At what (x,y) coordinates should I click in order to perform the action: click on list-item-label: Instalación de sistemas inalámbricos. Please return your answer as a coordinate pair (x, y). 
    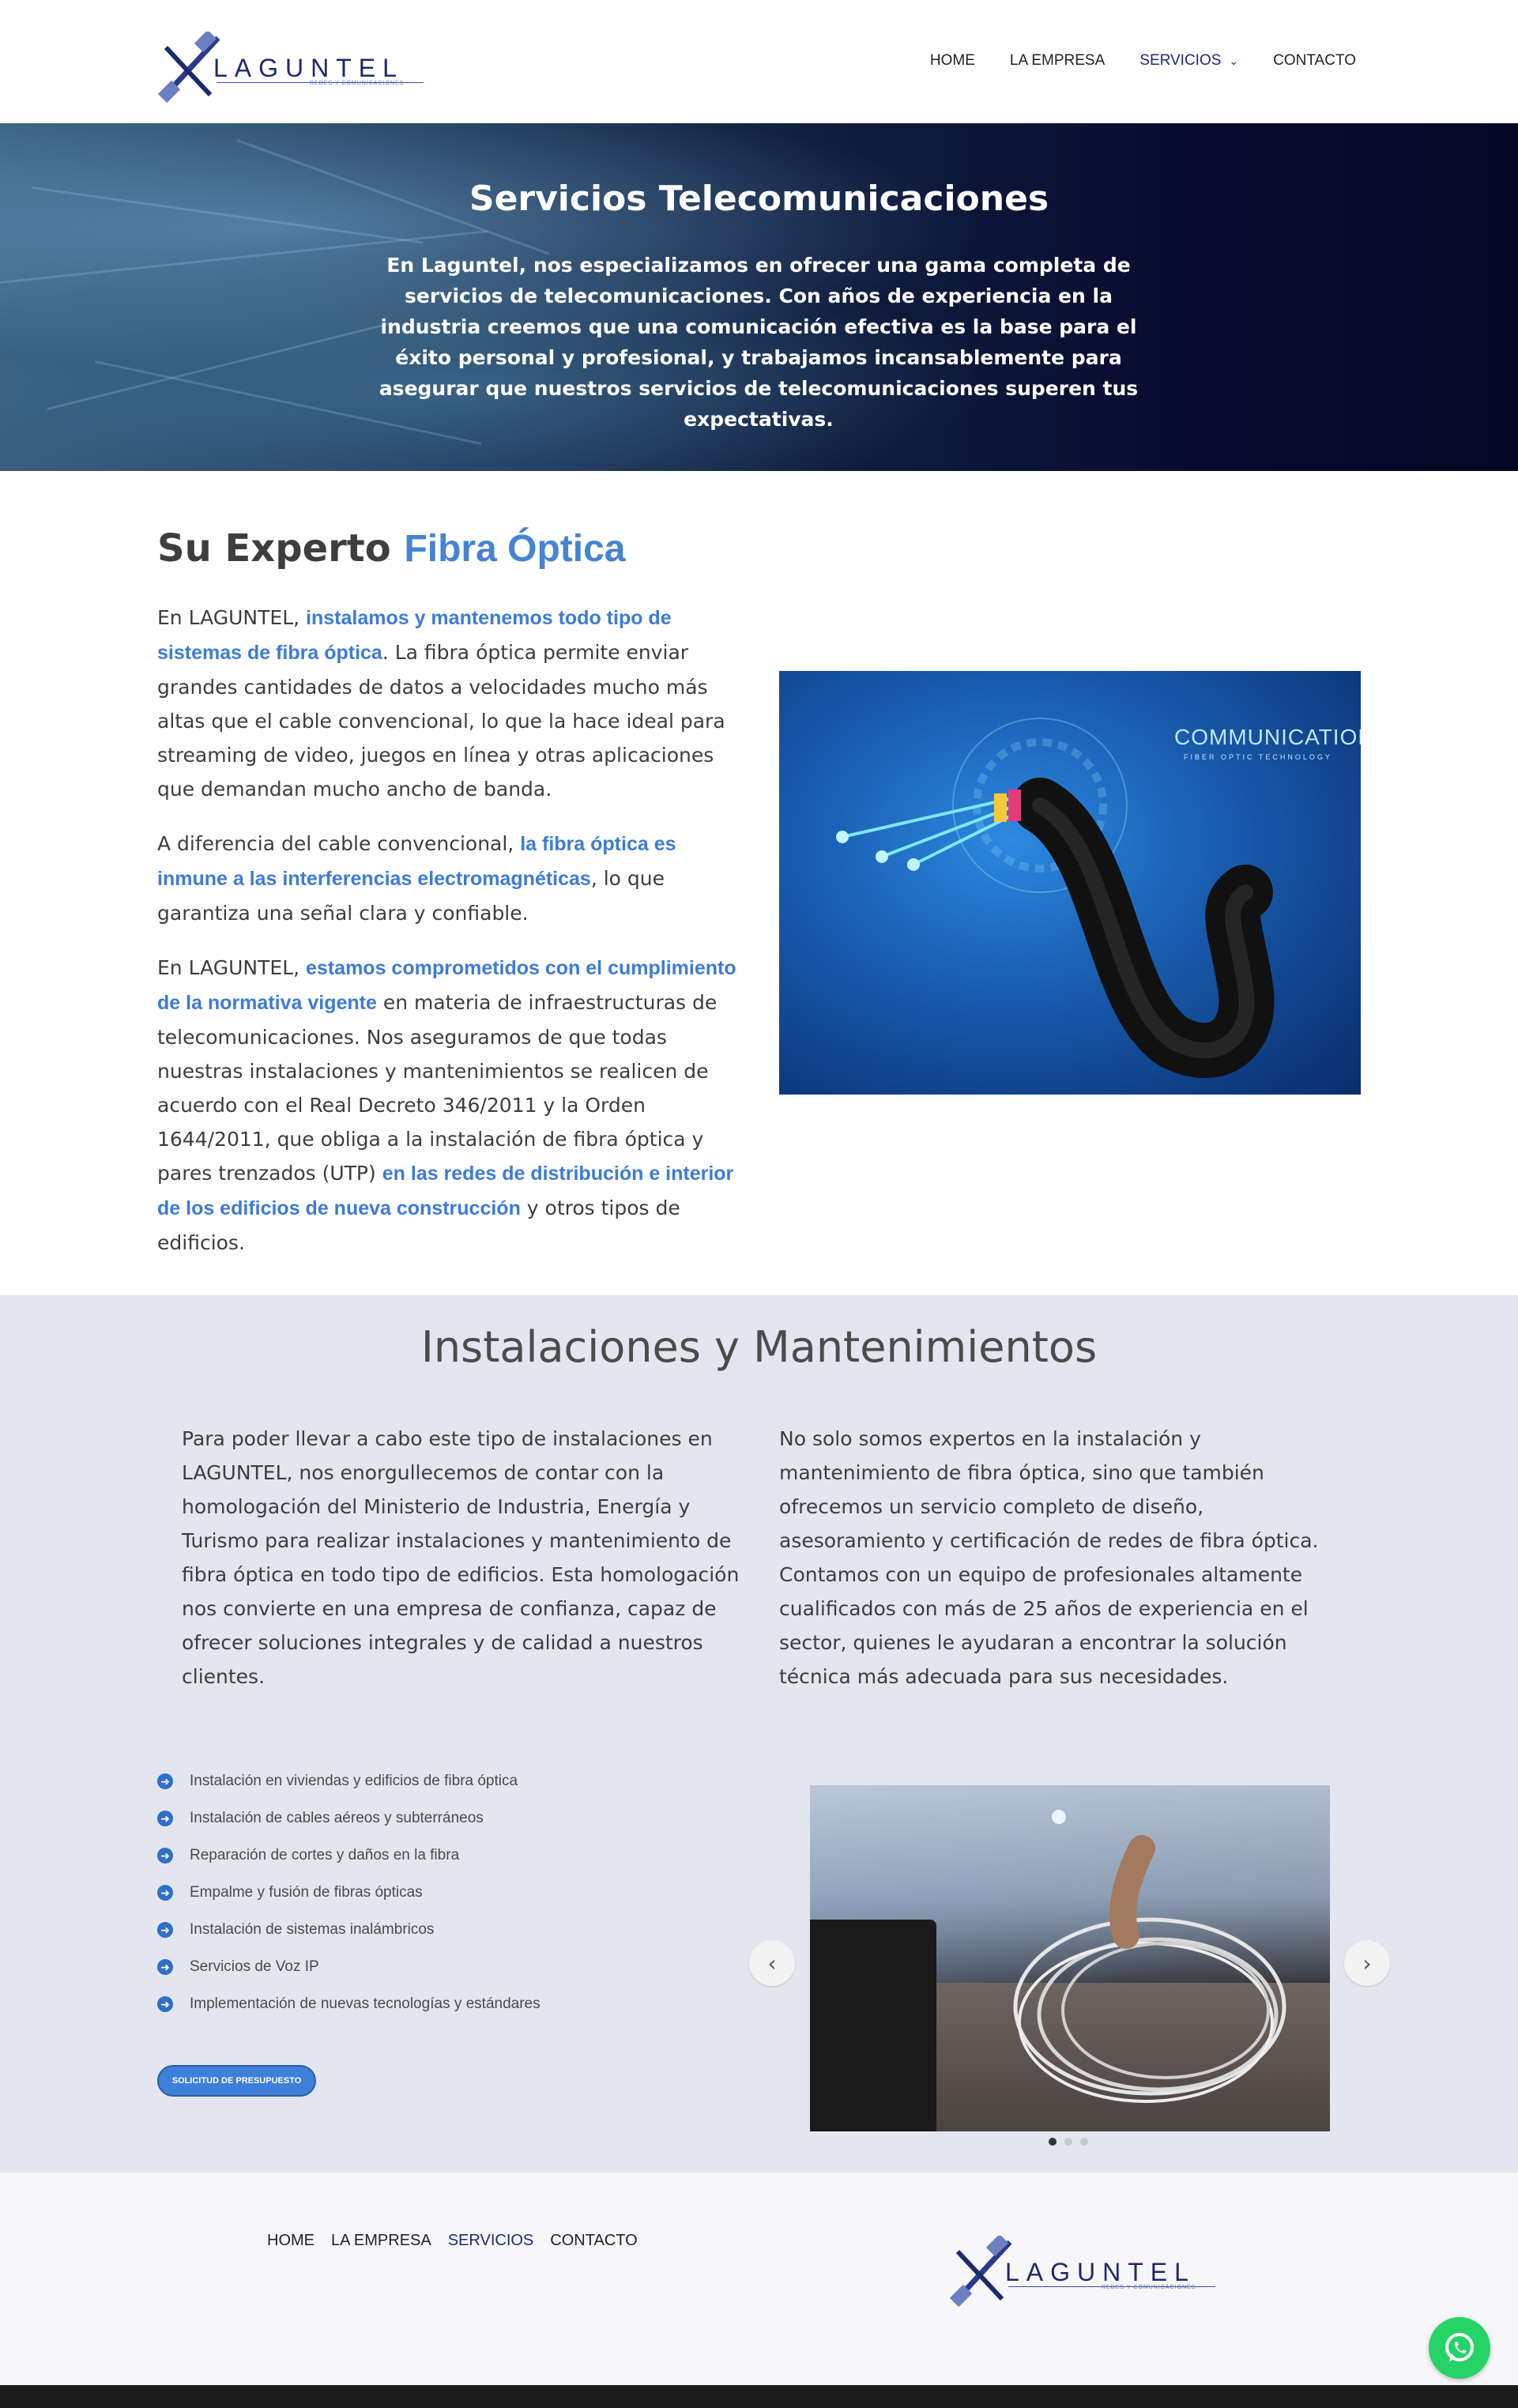
    Looking at the image, I should click on (312, 1929).